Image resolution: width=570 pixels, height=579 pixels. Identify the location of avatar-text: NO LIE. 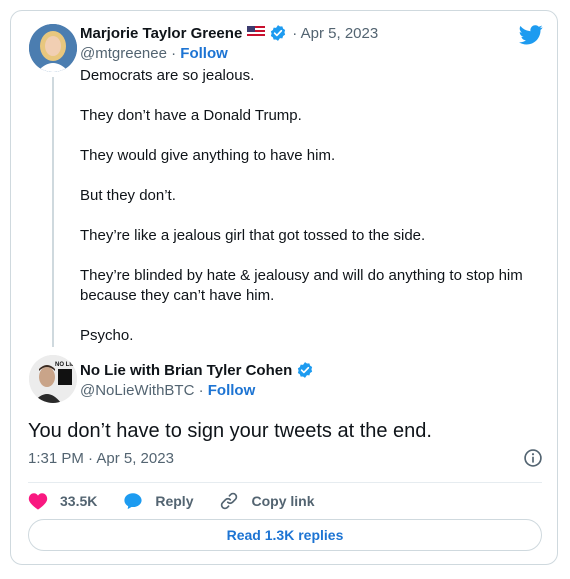
(65, 365).